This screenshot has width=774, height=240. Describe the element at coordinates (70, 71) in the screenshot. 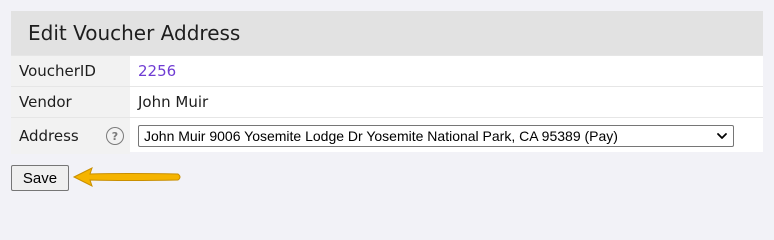

I see `voucher-id-label: VoucherID` at that location.